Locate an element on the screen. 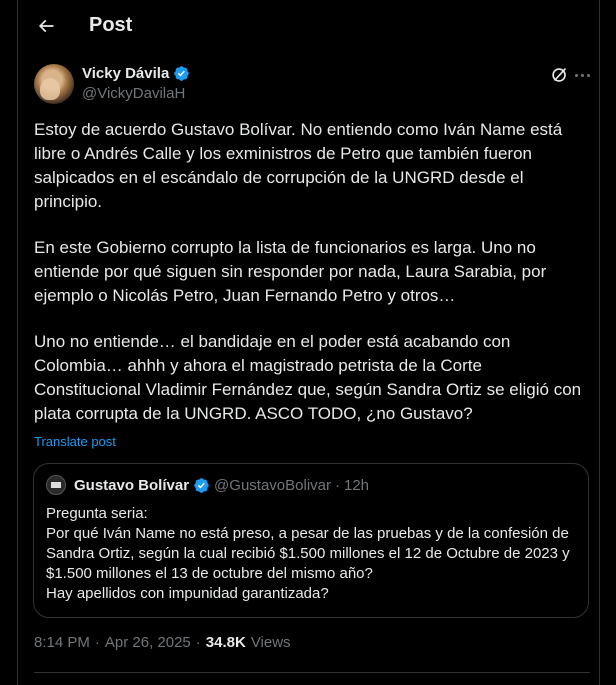 This screenshot has width=616, height=685. translate-post-link: Translate post is located at coordinates (75, 441).